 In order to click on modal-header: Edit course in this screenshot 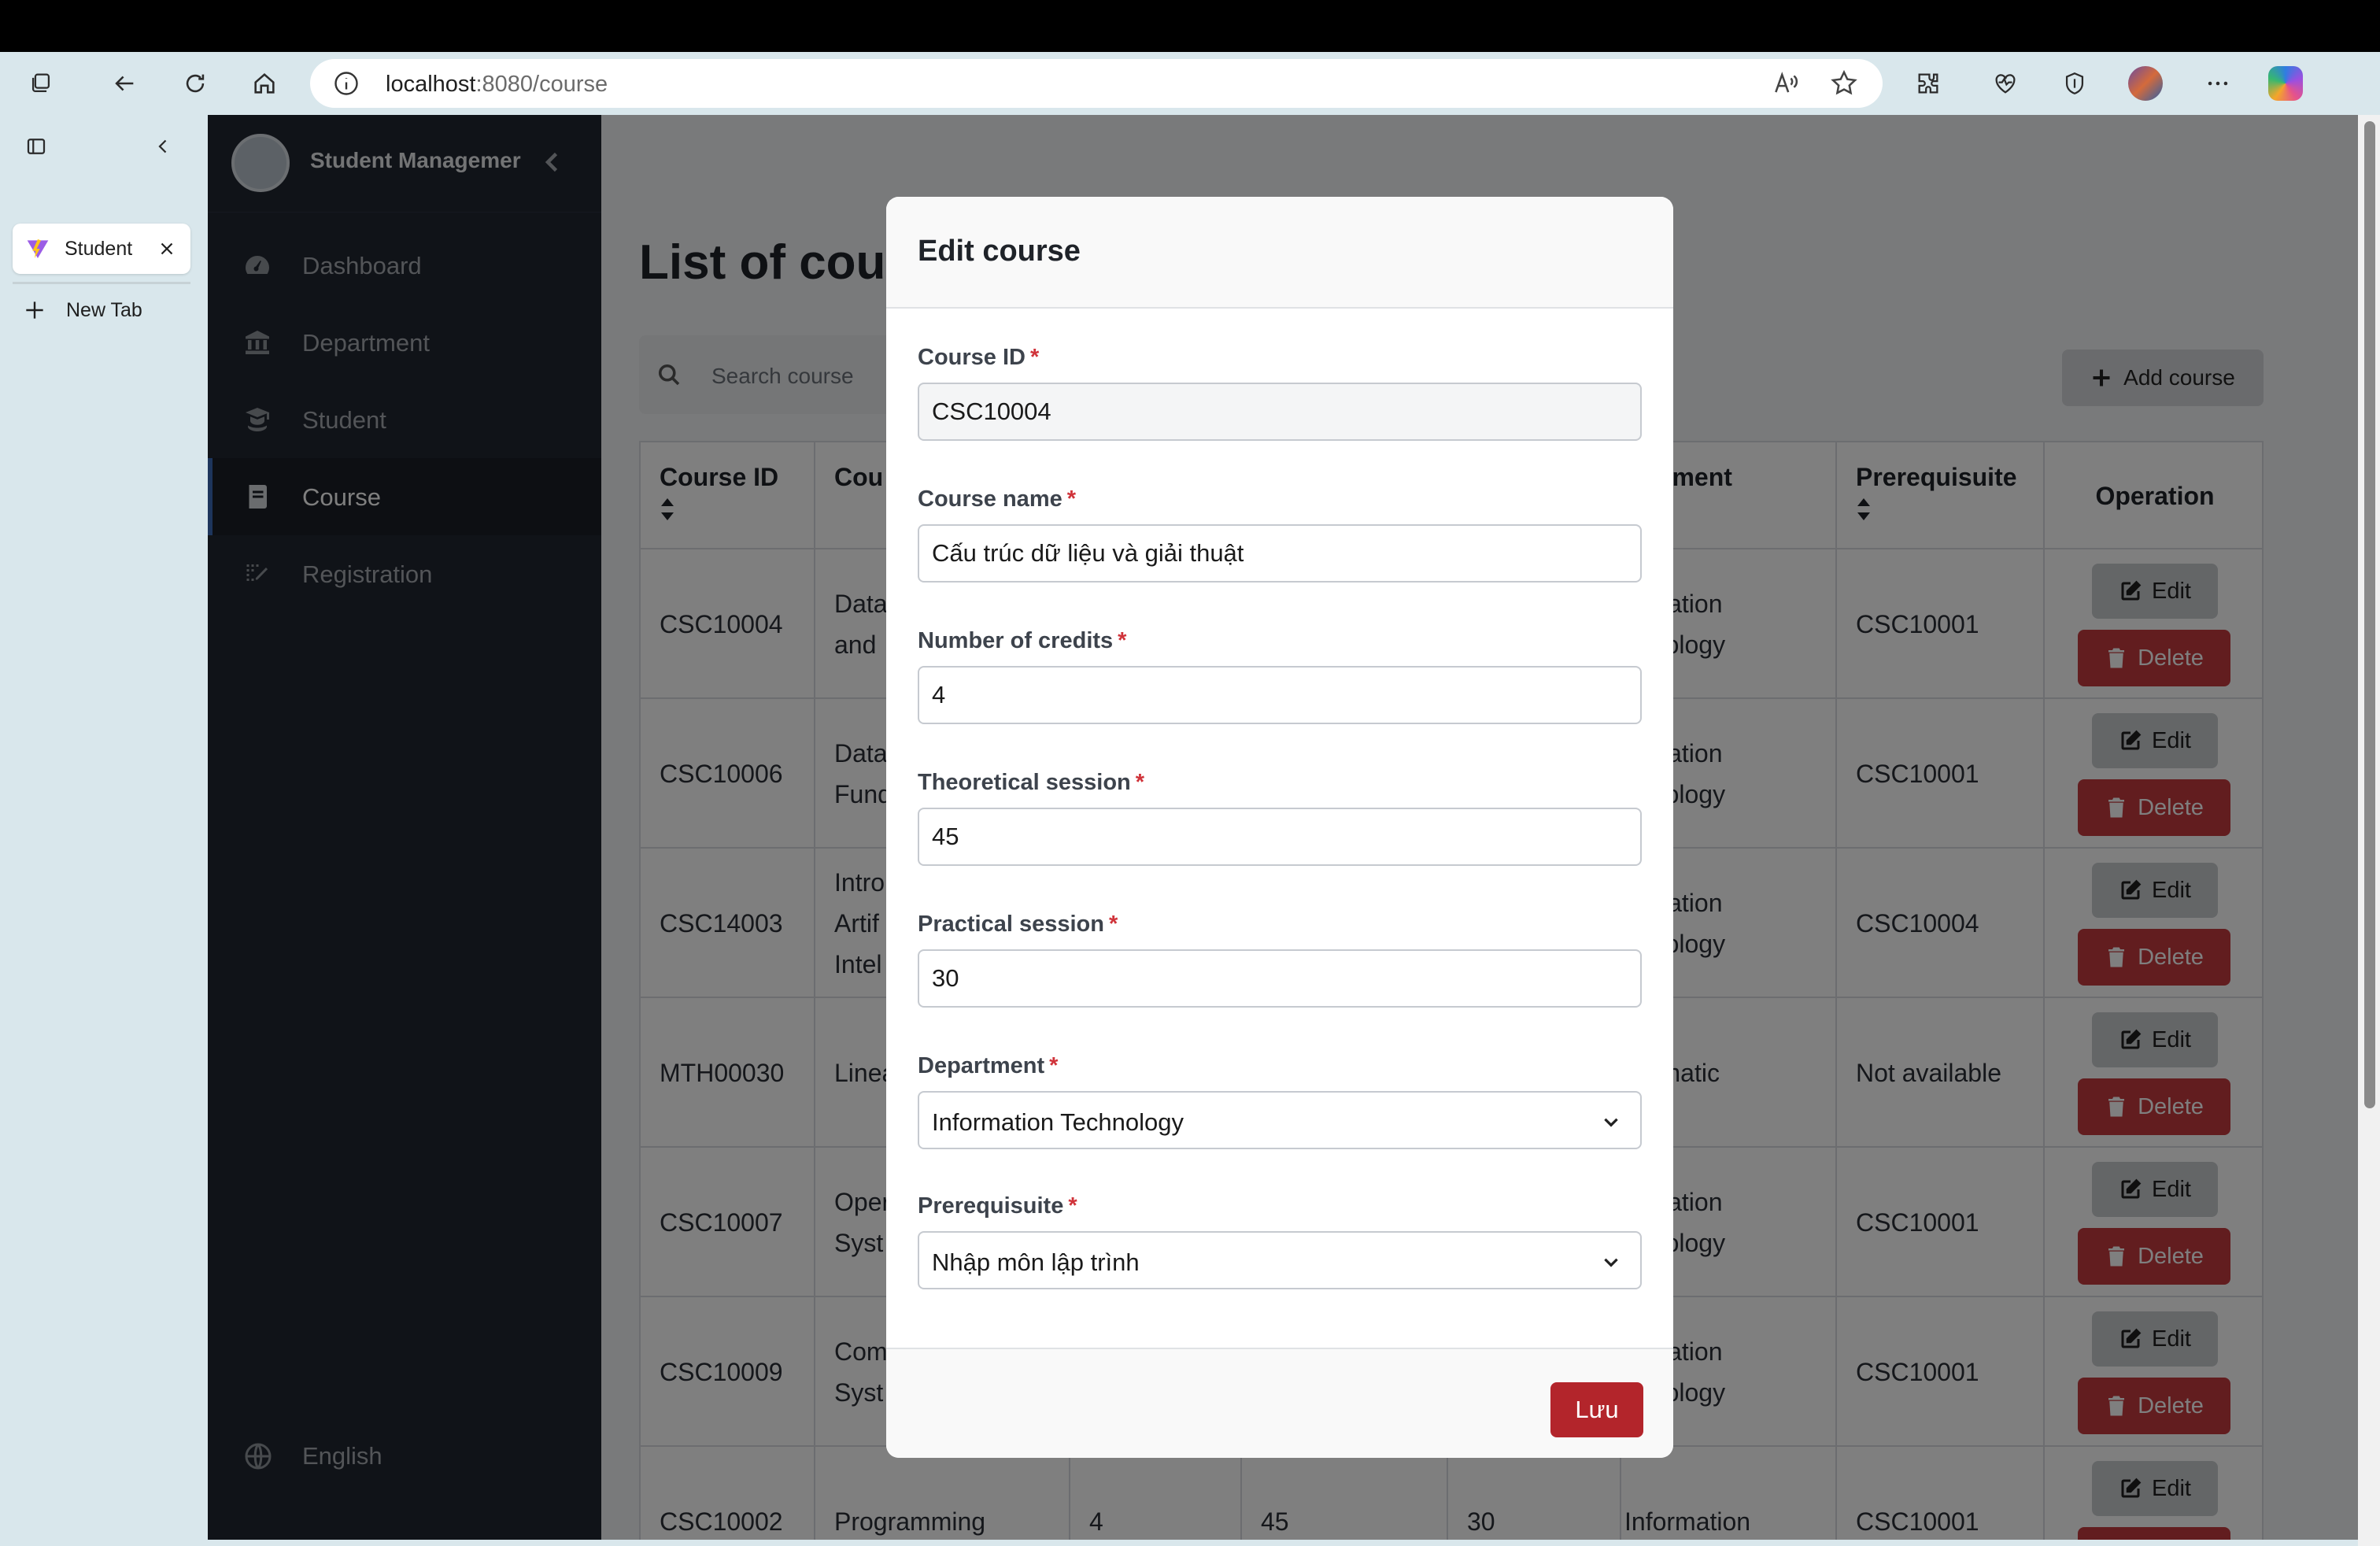, I will do `click(1279, 253)`.